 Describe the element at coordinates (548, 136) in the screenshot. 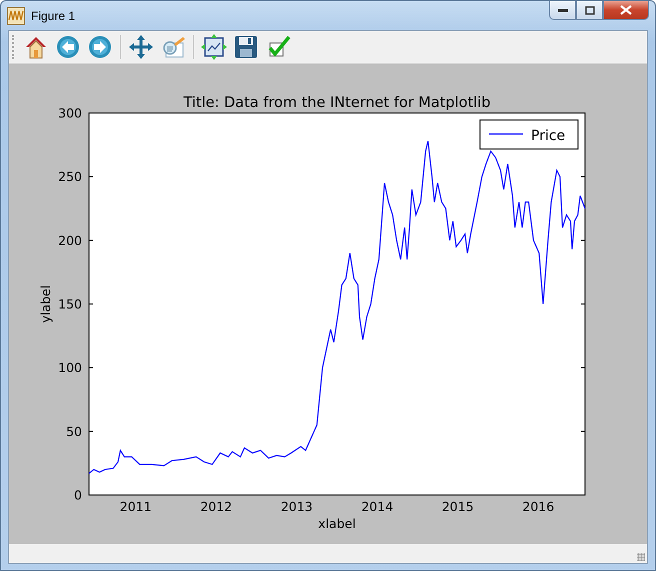

I see `legend-label: Price` at that location.